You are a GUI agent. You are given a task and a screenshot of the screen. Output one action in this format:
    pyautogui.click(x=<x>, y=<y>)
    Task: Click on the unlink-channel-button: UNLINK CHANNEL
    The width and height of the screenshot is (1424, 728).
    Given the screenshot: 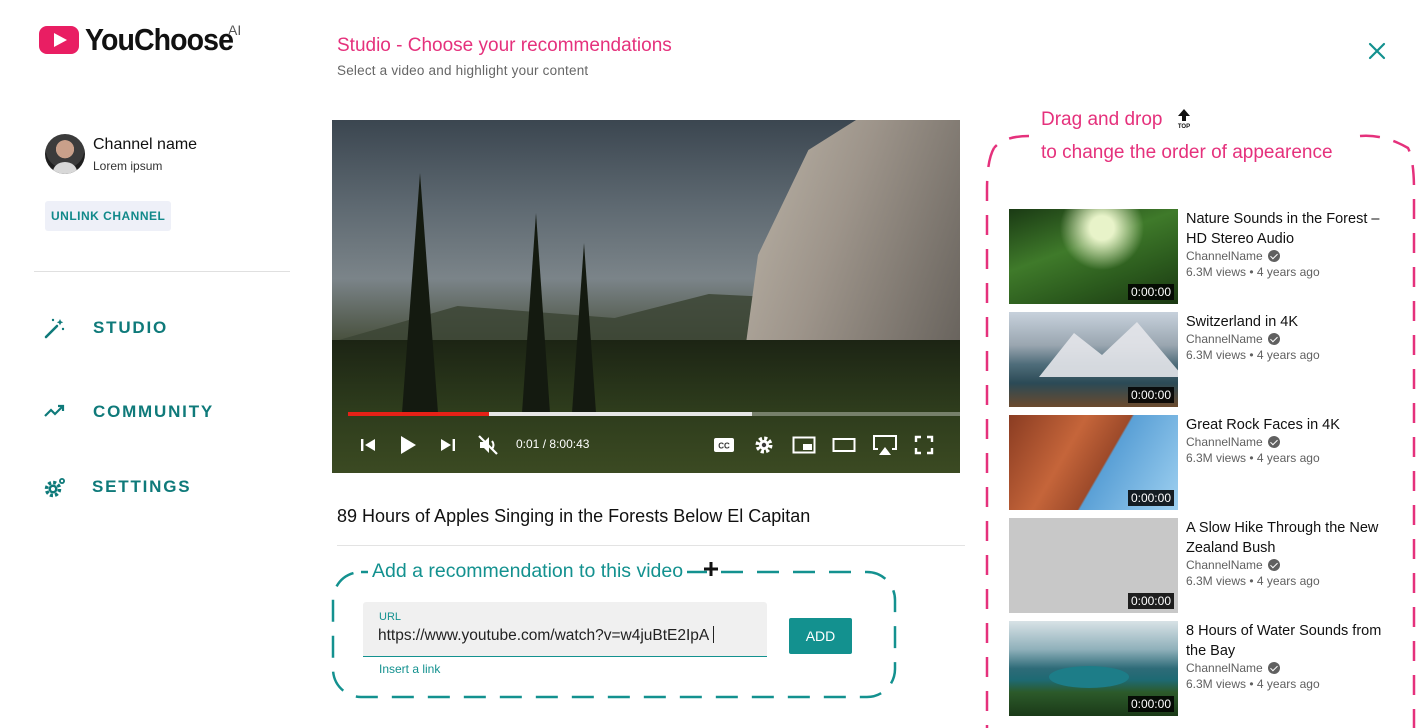 What is the action you would take?
    pyautogui.click(x=108, y=216)
    